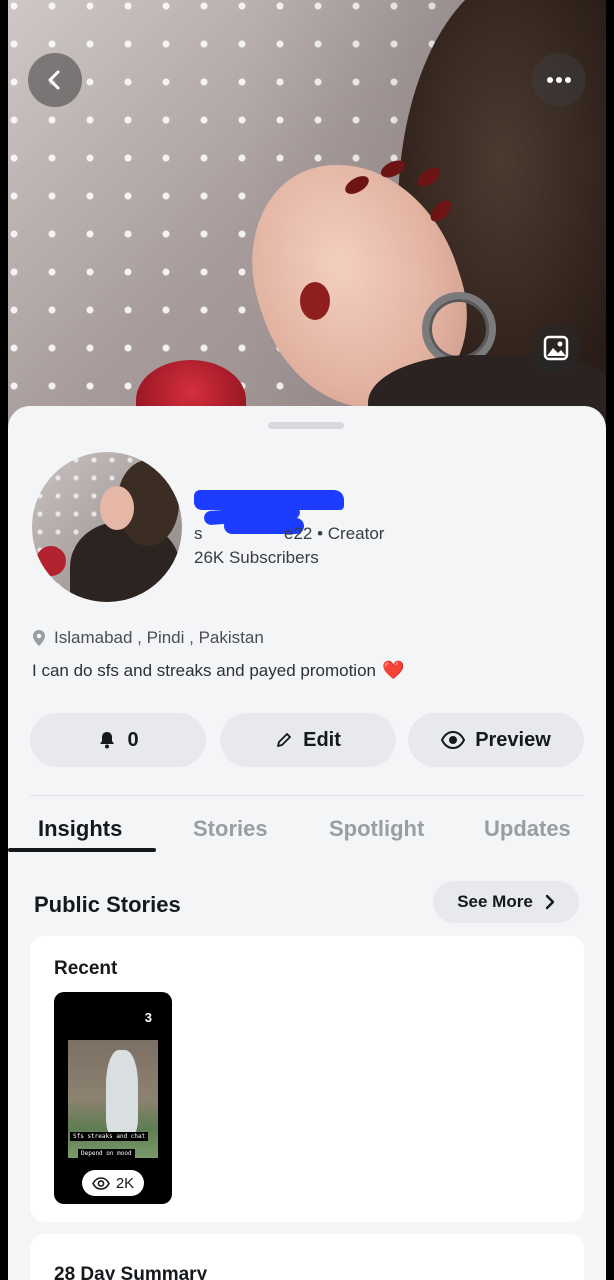 This screenshot has height=1280, width=614. I want to click on heart-emoji: ❤️, so click(393, 670).